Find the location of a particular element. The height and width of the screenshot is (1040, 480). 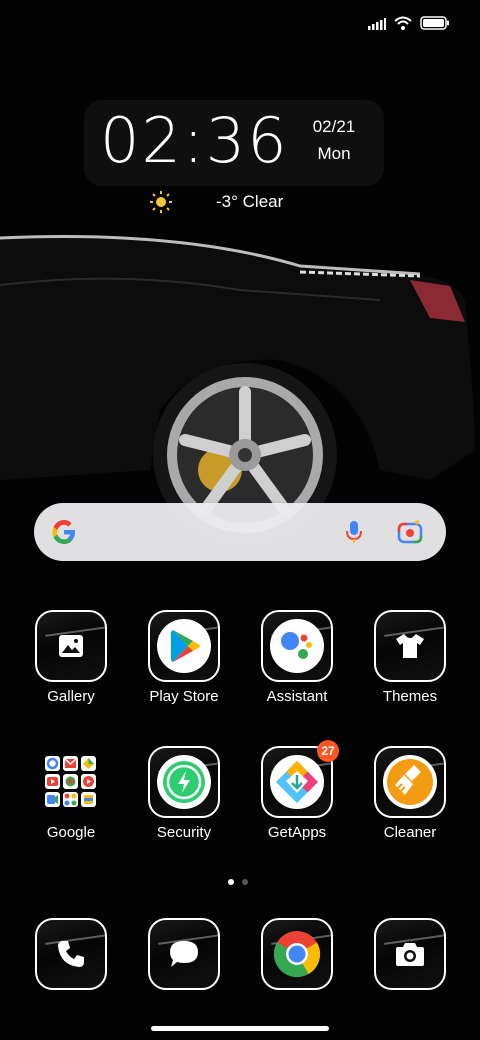

dock-camera is located at coordinates (410, 954).